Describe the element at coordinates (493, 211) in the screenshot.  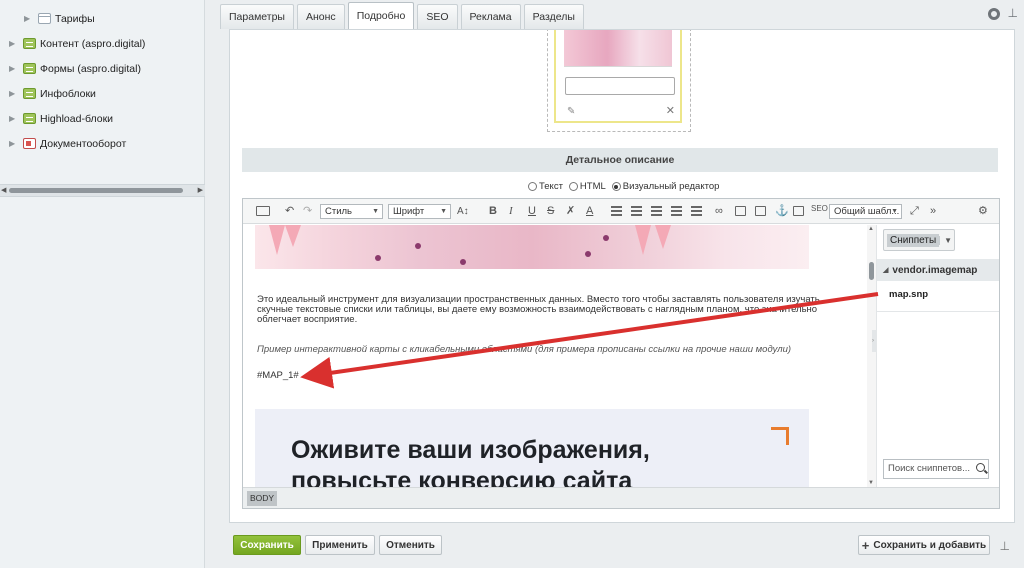
I see `bold-icon: B` at that location.